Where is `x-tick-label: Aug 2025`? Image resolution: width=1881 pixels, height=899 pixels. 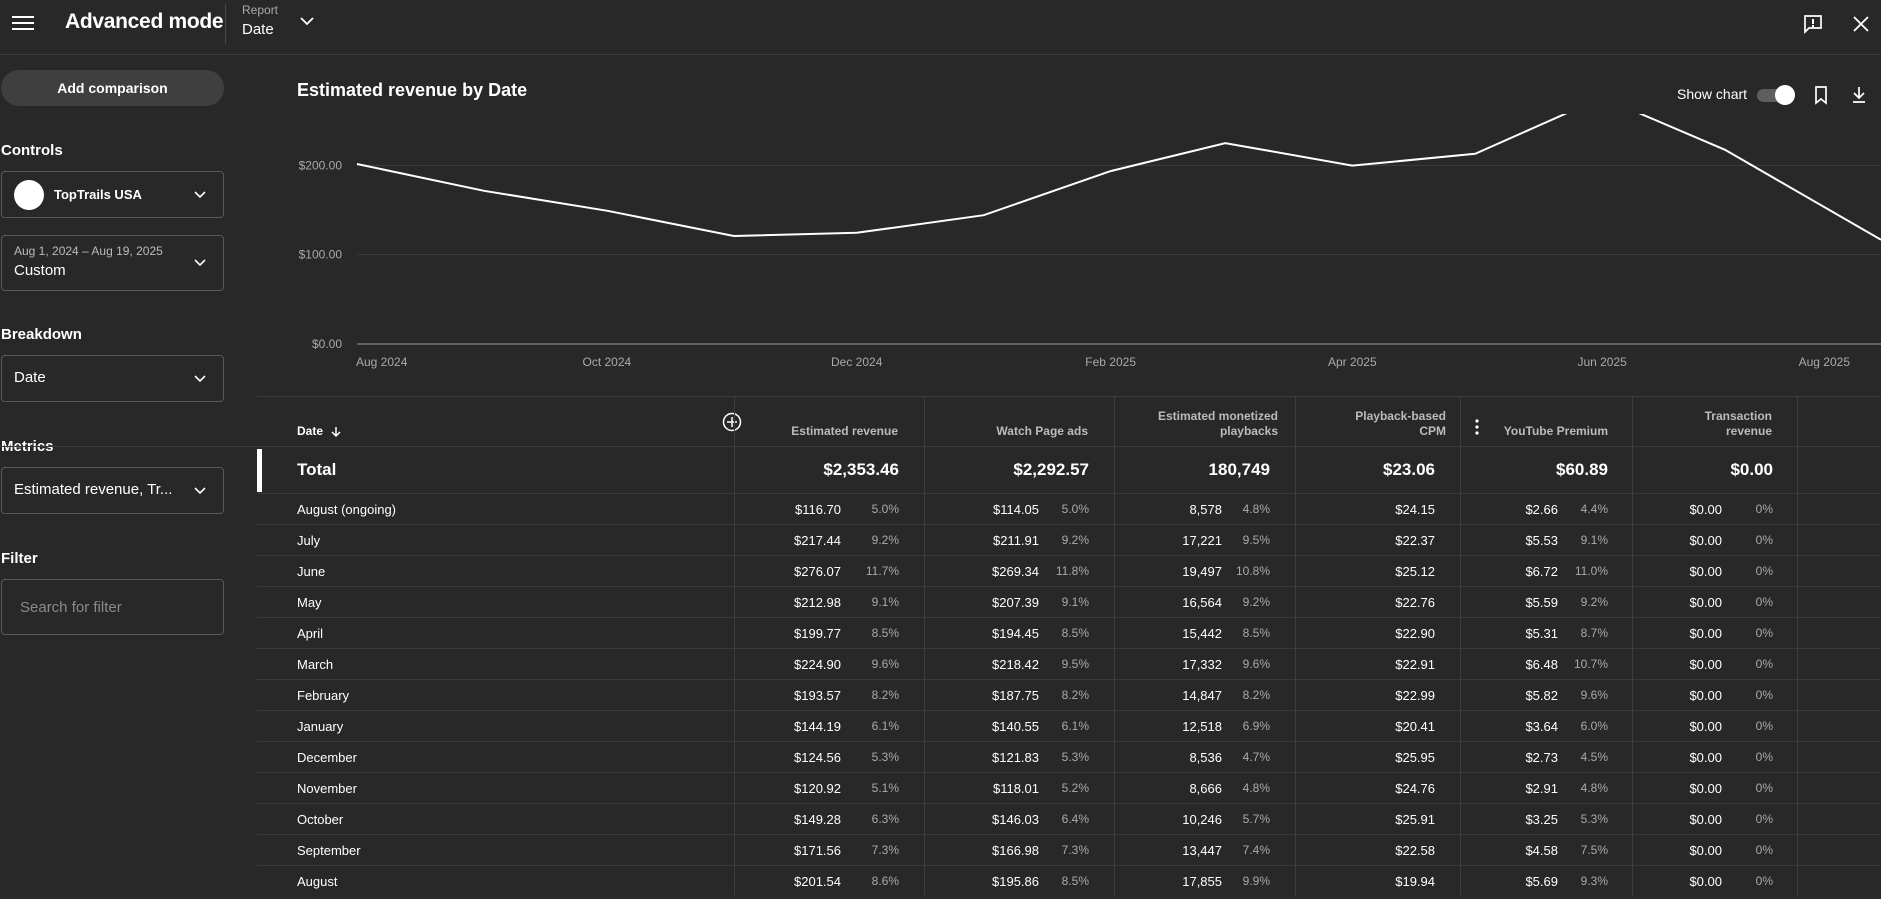 x-tick-label: Aug 2025 is located at coordinates (1825, 362).